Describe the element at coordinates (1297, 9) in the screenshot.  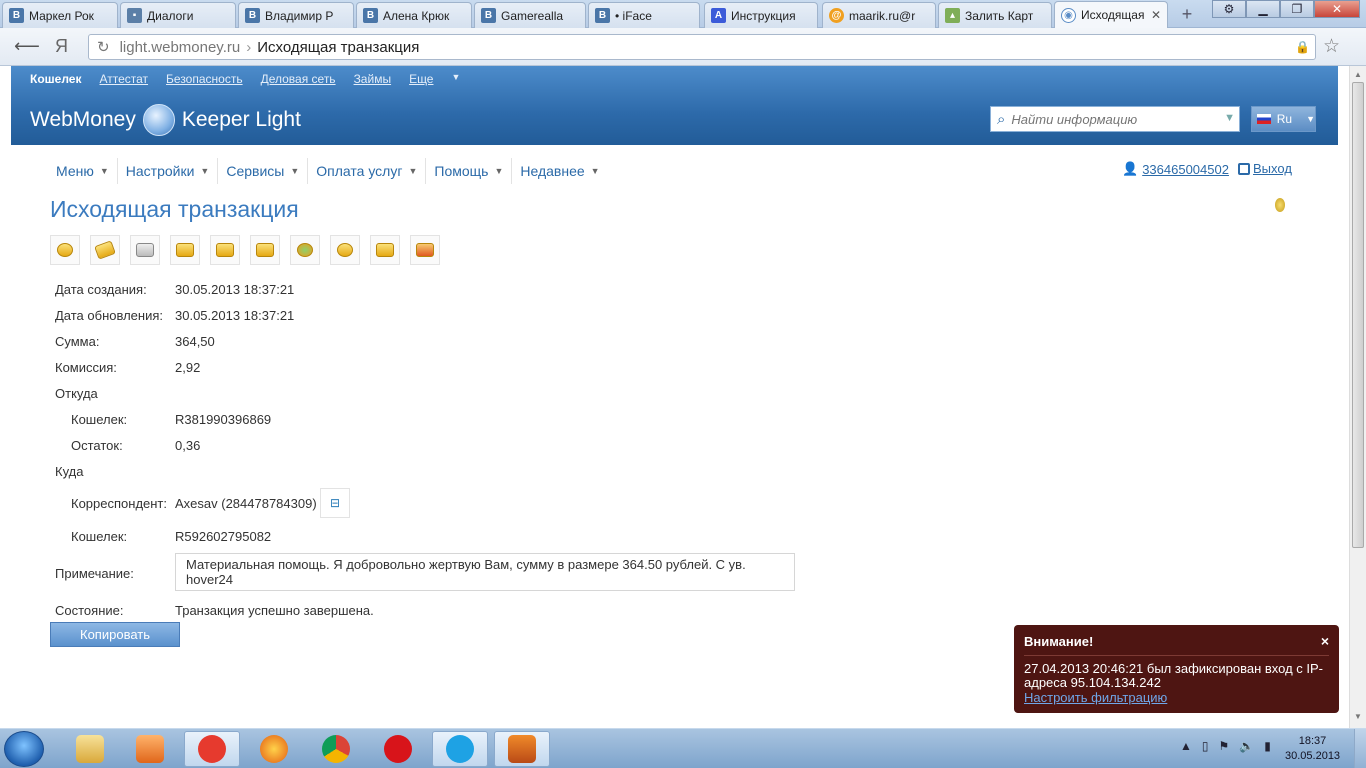
I see `restore-icon: ❐` at that location.